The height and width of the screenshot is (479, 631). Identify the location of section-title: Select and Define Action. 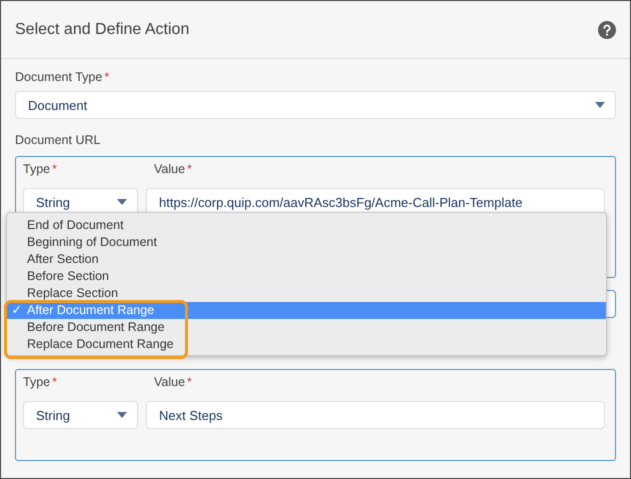
(102, 29).